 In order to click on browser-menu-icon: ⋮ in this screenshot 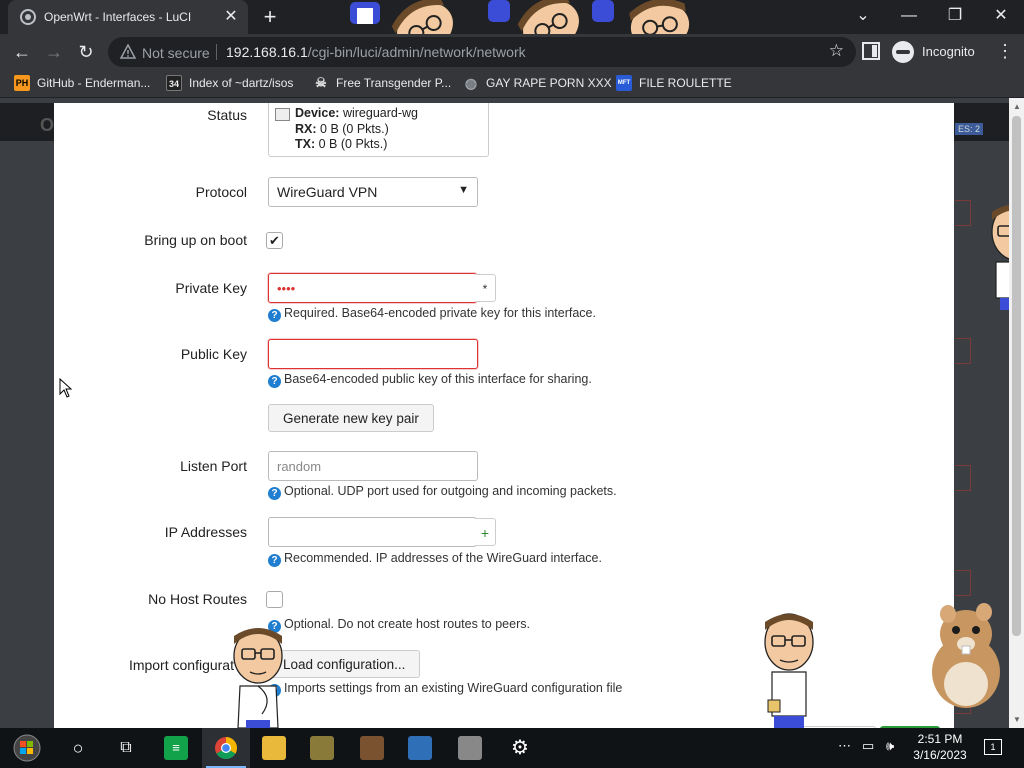, I will do `click(1005, 52)`.